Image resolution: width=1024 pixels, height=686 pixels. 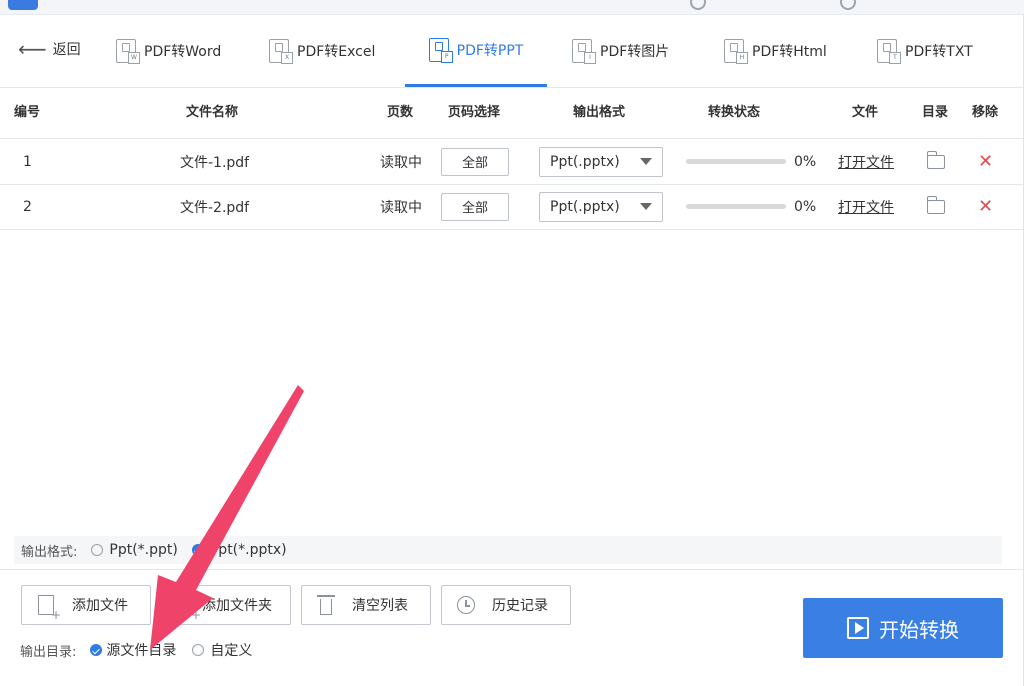 What do you see at coordinates (168, 51) in the screenshot?
I see `tab-pdf-to-word: W PDF转Word` at bounding box center [168, 51].